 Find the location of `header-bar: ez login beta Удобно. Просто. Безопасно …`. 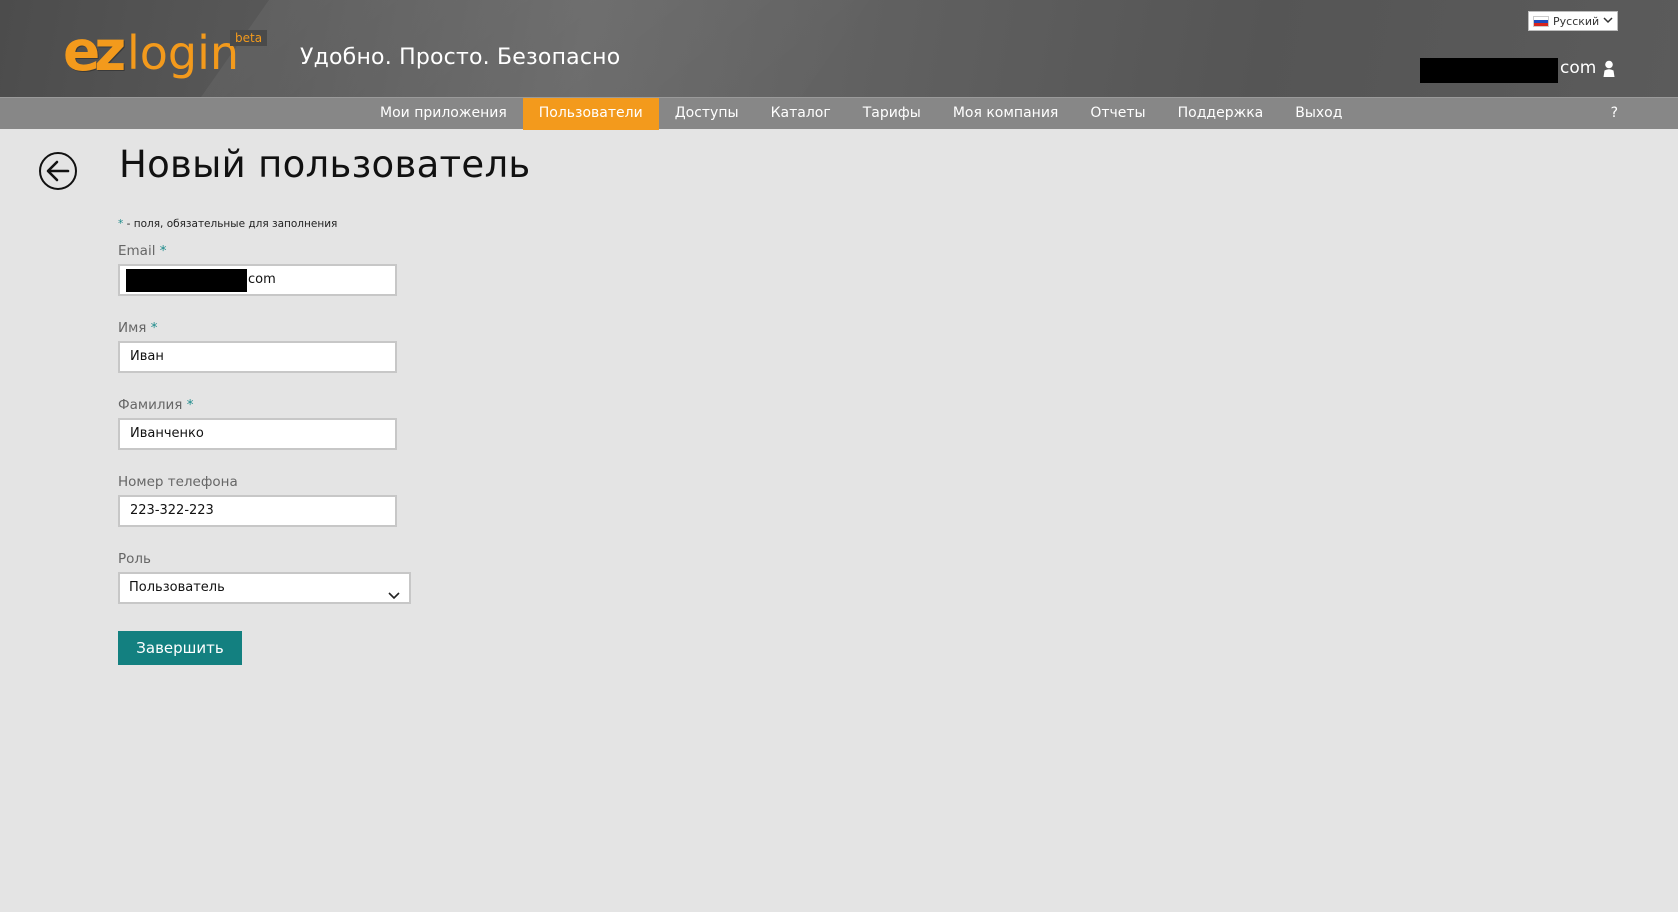

header-bar: ez login beta Удобно. Просто. Безопасно … is located at coordinates (839, 48).